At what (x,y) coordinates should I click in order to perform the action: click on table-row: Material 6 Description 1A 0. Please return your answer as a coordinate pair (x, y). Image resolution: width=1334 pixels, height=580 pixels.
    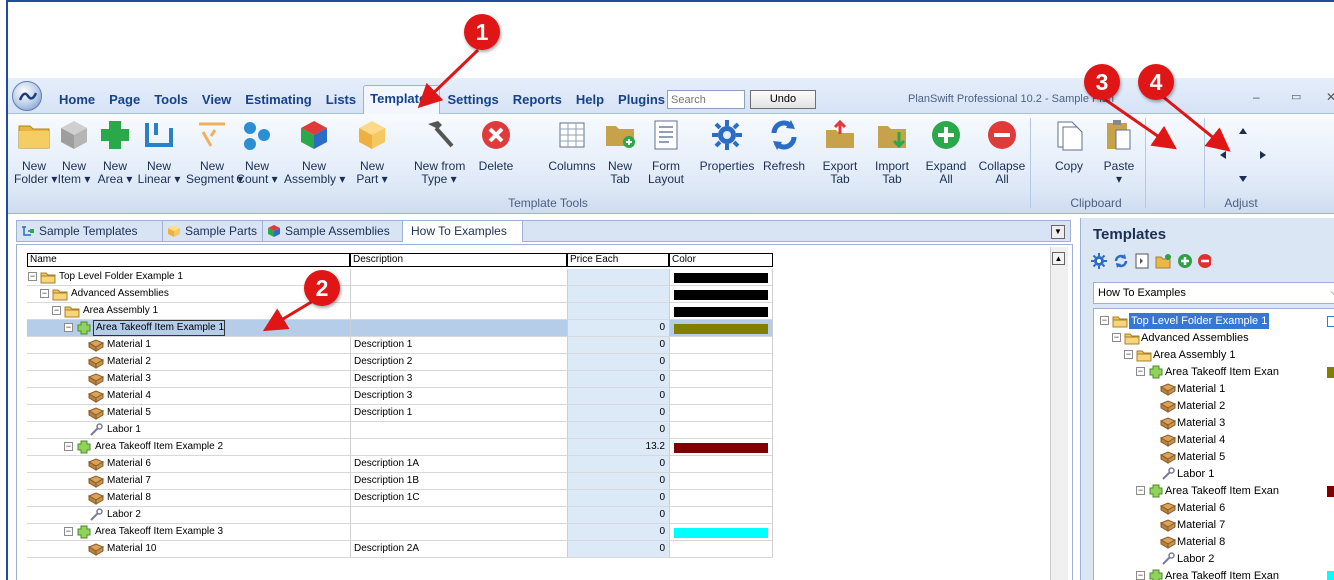
    Looking at the image, I should click on (400, 464).